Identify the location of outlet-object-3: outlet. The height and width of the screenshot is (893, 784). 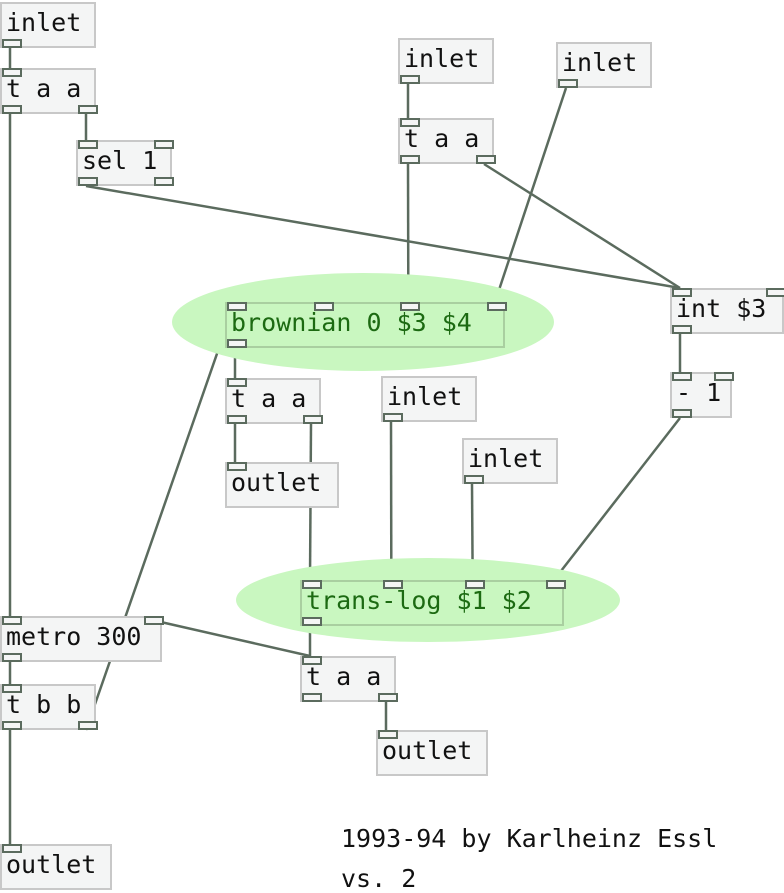
(56, 867).